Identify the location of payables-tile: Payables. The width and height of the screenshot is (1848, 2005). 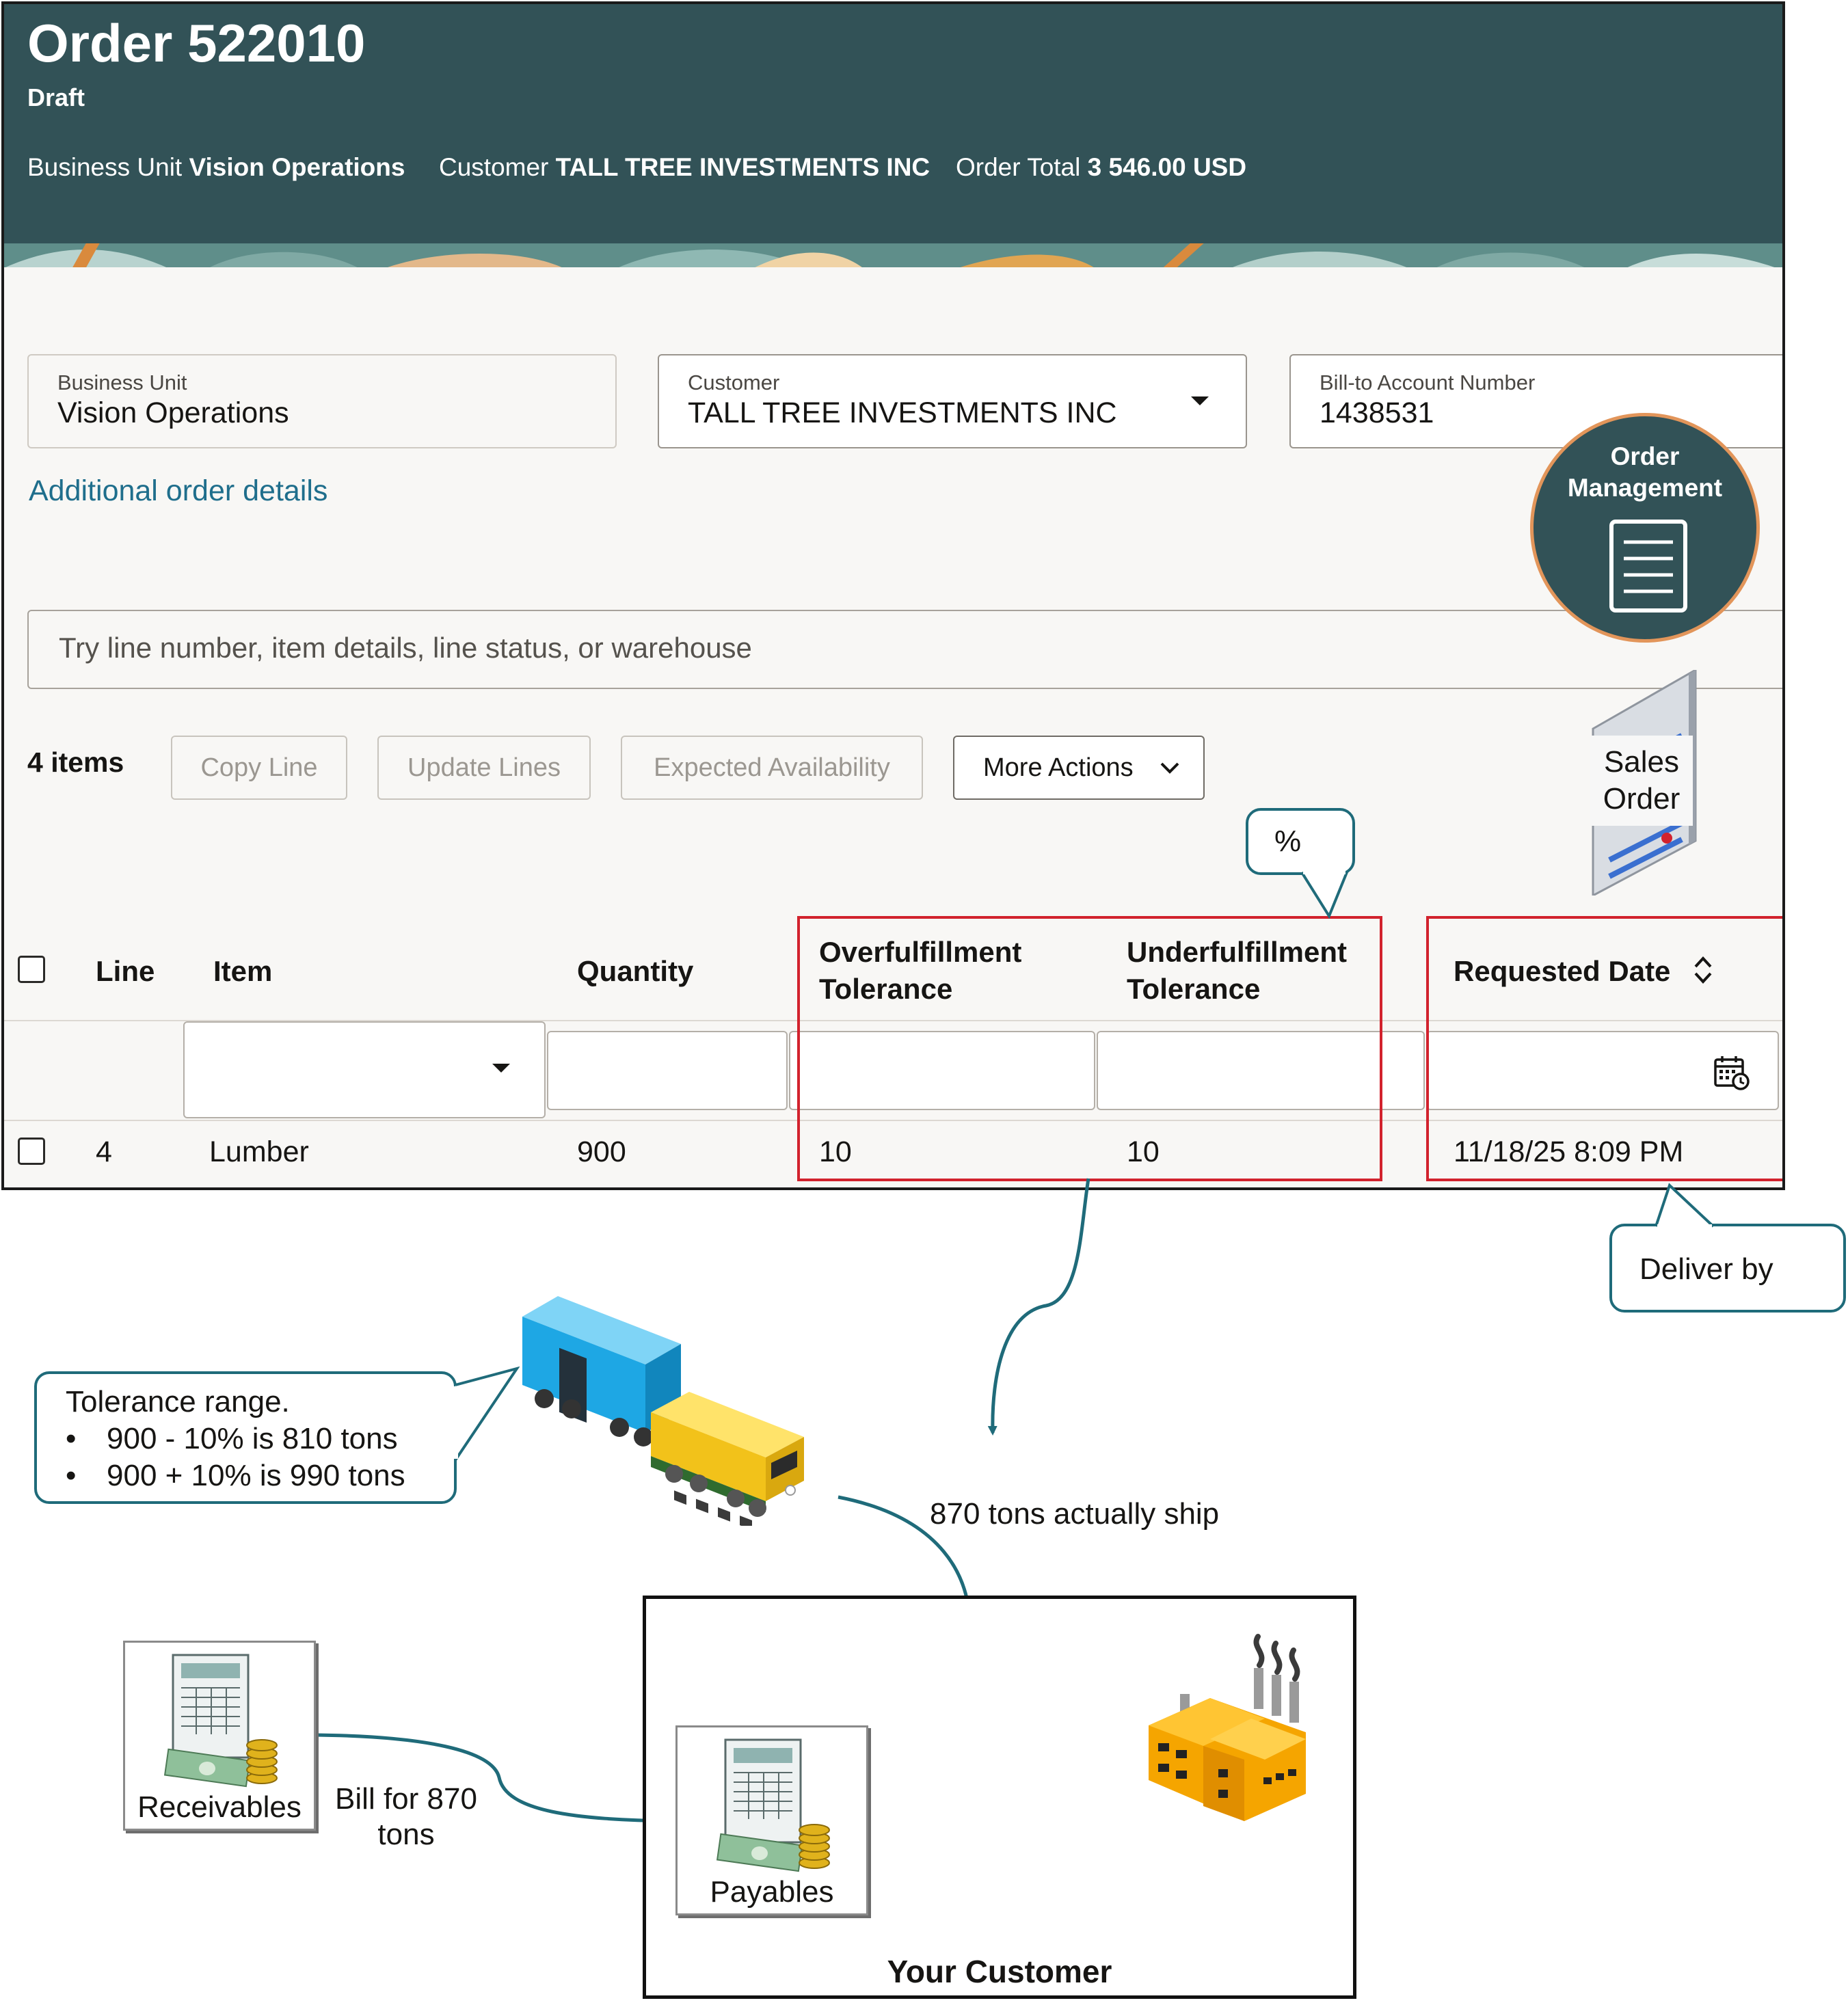
(771, 1820).